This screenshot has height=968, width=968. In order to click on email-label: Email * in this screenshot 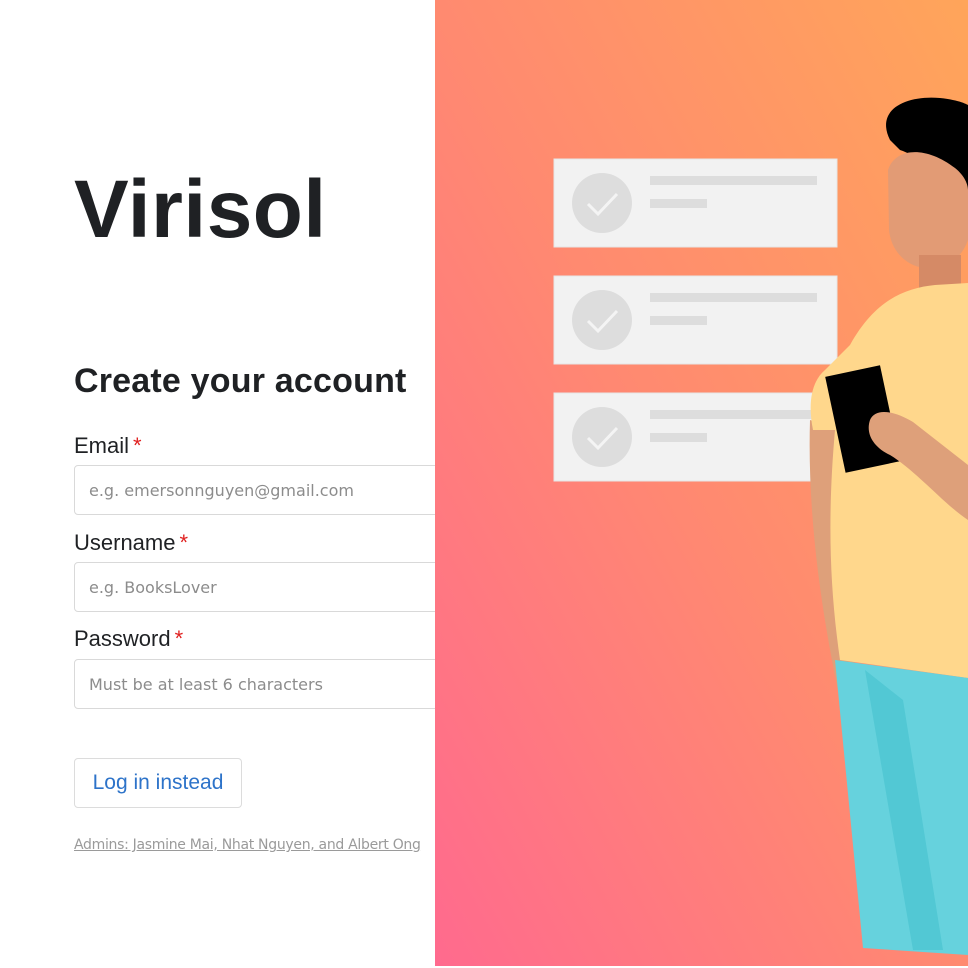, I will do `click(108, 446)`.